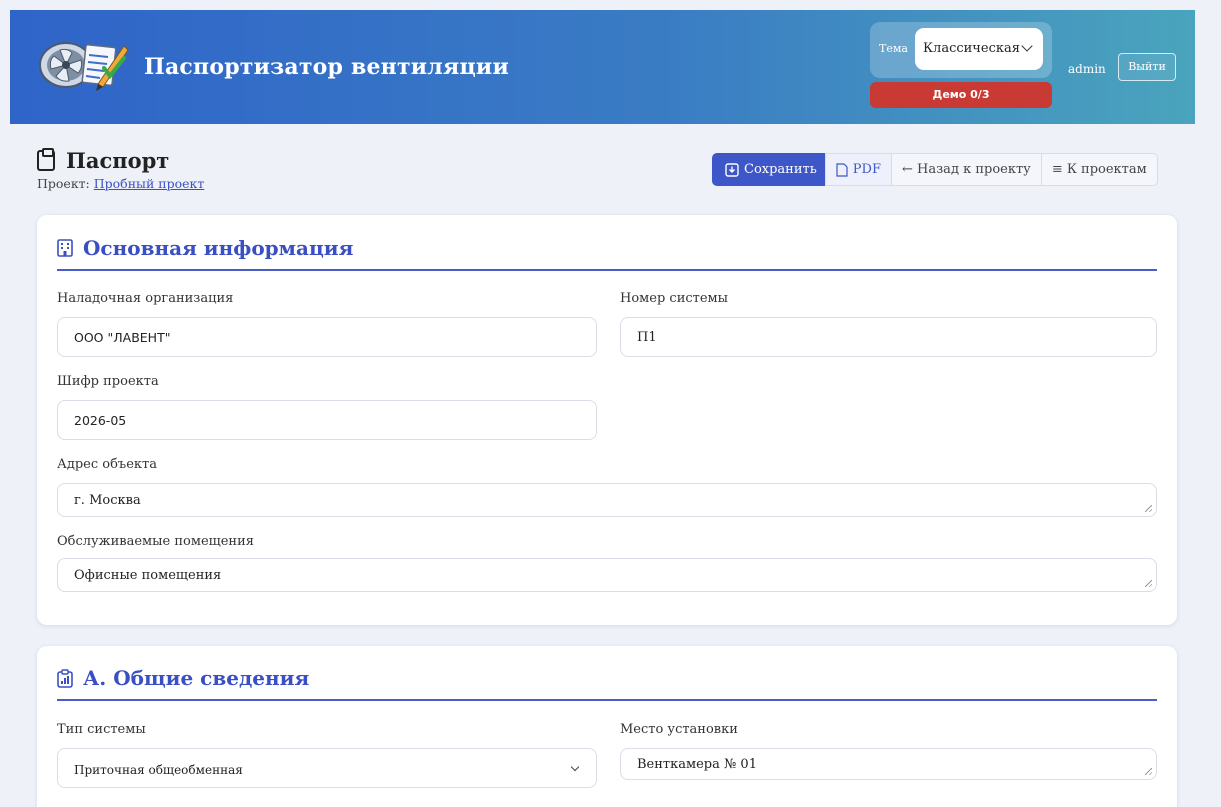 This screenshot has width=1221, height=807. What do you see at coordinates (65, 678) in the screenshot?
I see `clipboard-chart-icon` at bounding box center [65, 678].